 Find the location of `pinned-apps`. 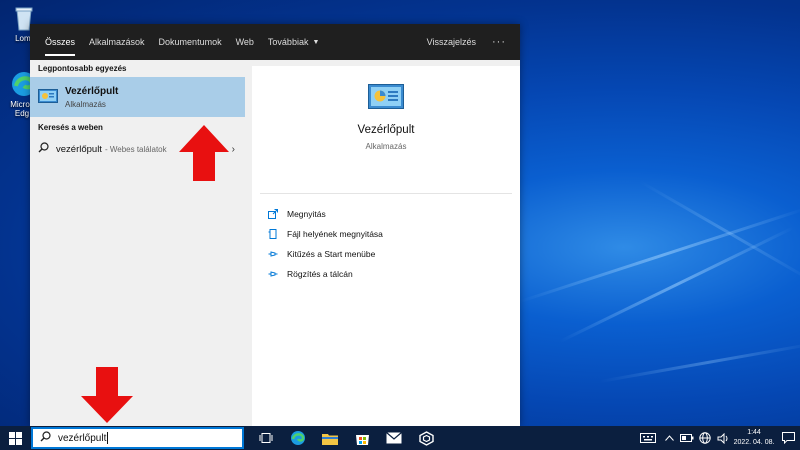

pinned-apps is located at coordinates (346, 438).